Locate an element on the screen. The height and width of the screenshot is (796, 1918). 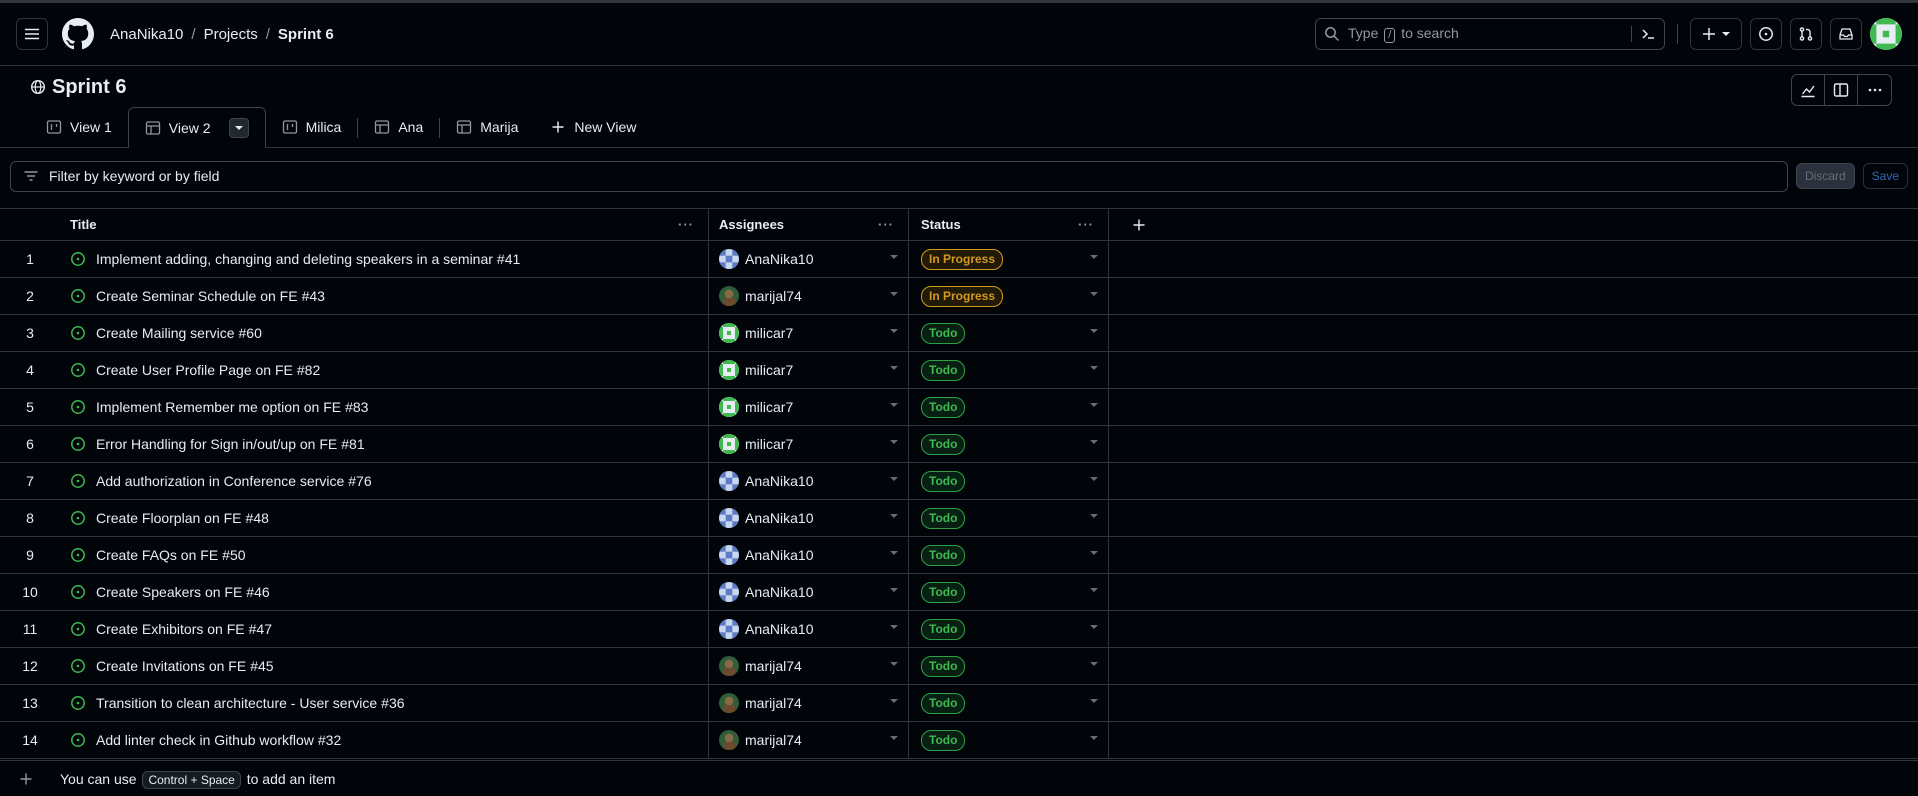
title-cell: Create Exhibitors on FE #47 is located at coordinates (384, 629).